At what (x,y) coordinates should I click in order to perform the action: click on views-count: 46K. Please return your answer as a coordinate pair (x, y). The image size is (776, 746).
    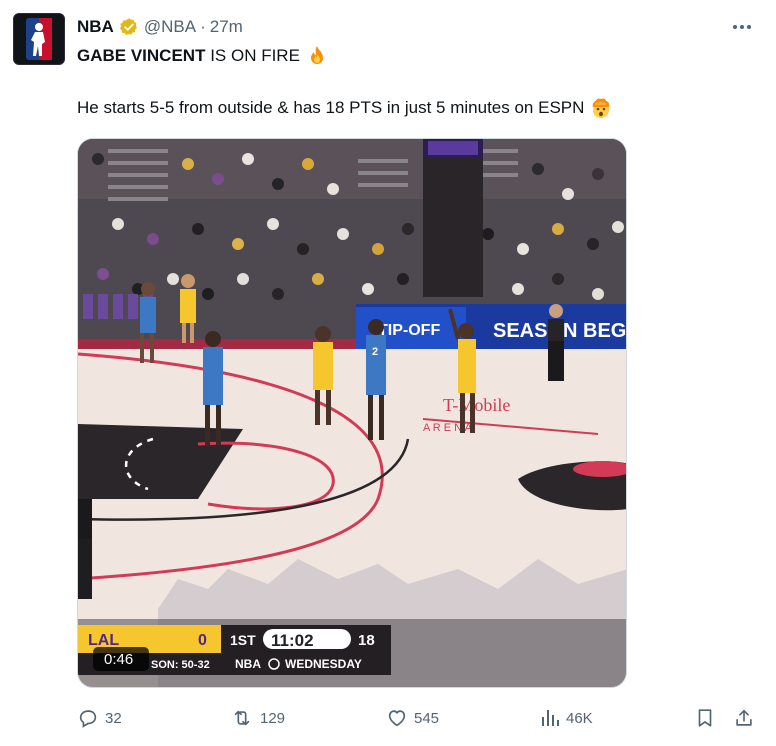
    Looking at the image, I should click on (579, 718).